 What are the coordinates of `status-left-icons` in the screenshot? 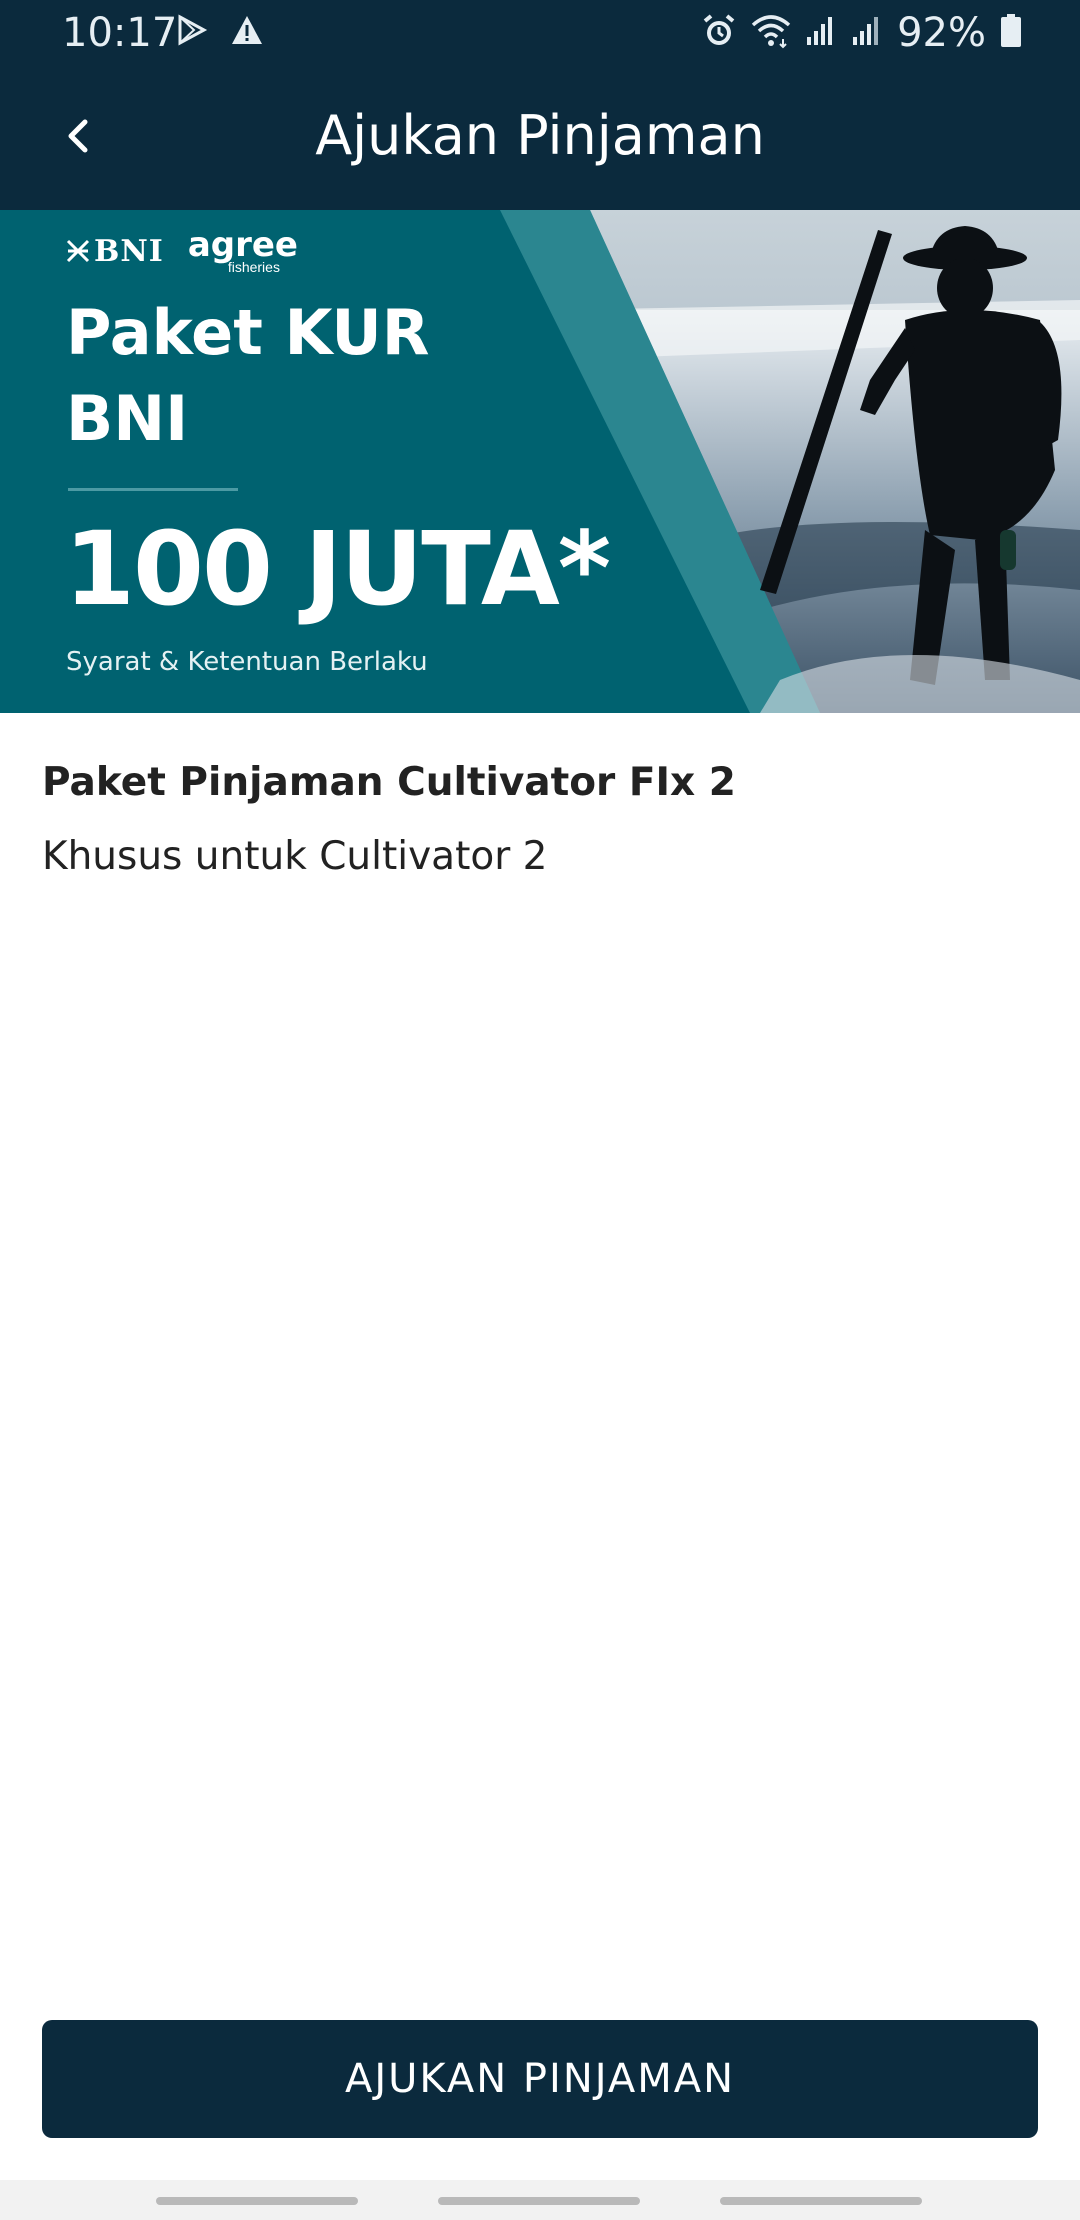 It's located at (220, 32).